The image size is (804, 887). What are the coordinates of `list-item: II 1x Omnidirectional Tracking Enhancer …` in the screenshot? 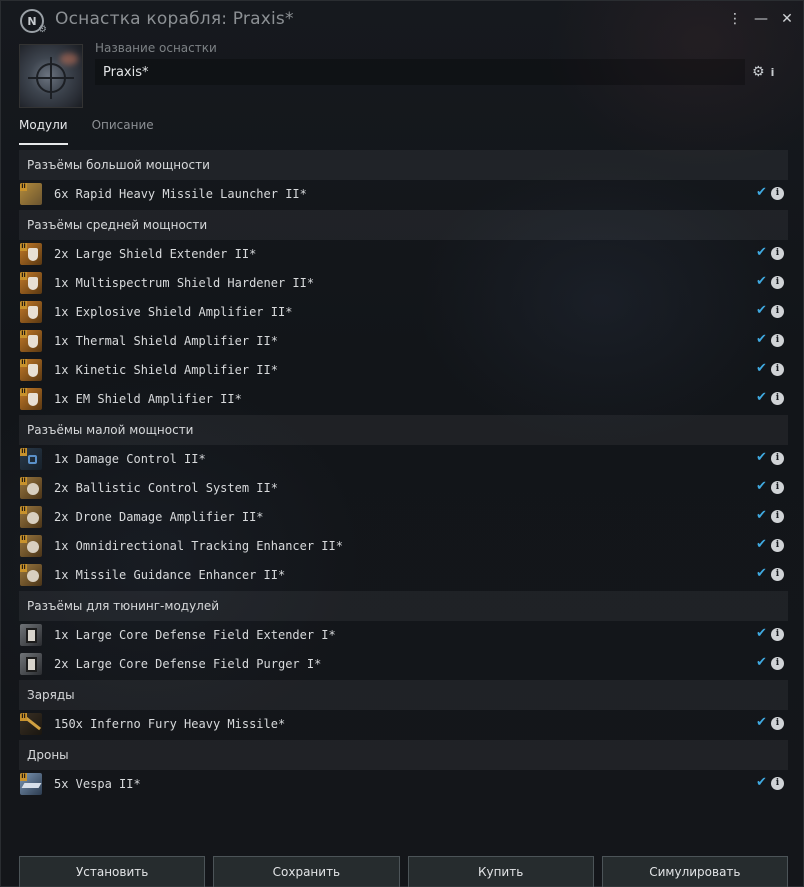 It's located at (403, 546).